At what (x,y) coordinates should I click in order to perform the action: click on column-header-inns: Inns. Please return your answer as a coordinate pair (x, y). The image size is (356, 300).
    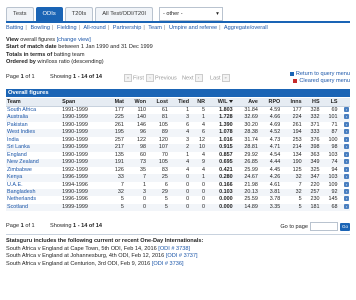
    Looking at the image, I should click on (292, 102).